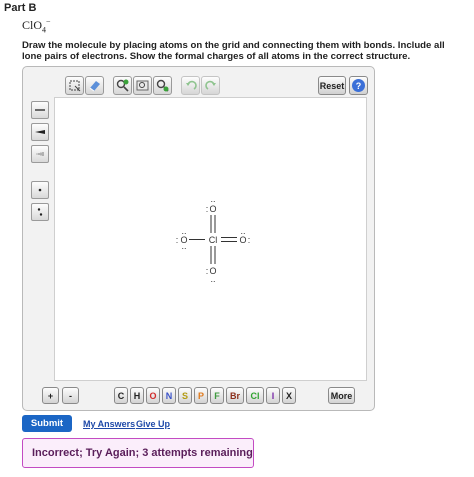 The width and height of the screenshot is (474, 477). I want to click on single-electron-icon, so click(40, 190).